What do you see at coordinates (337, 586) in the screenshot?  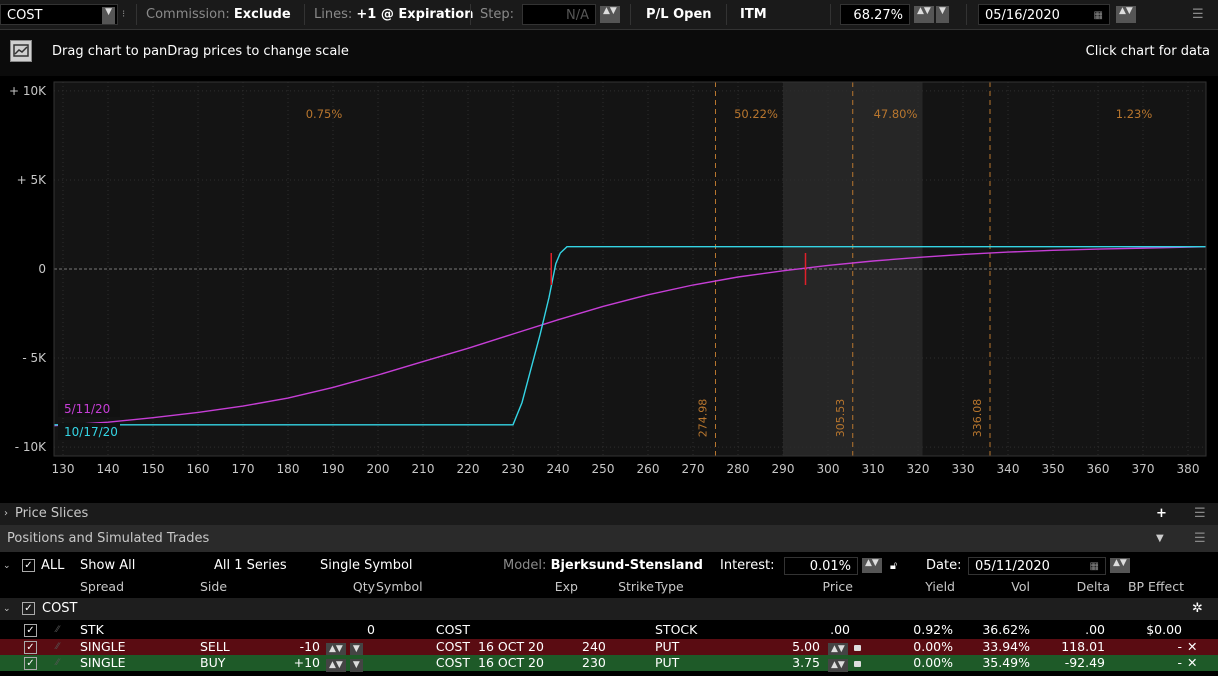 I see `col-qty: Qty` at bounding box center [337, 586].